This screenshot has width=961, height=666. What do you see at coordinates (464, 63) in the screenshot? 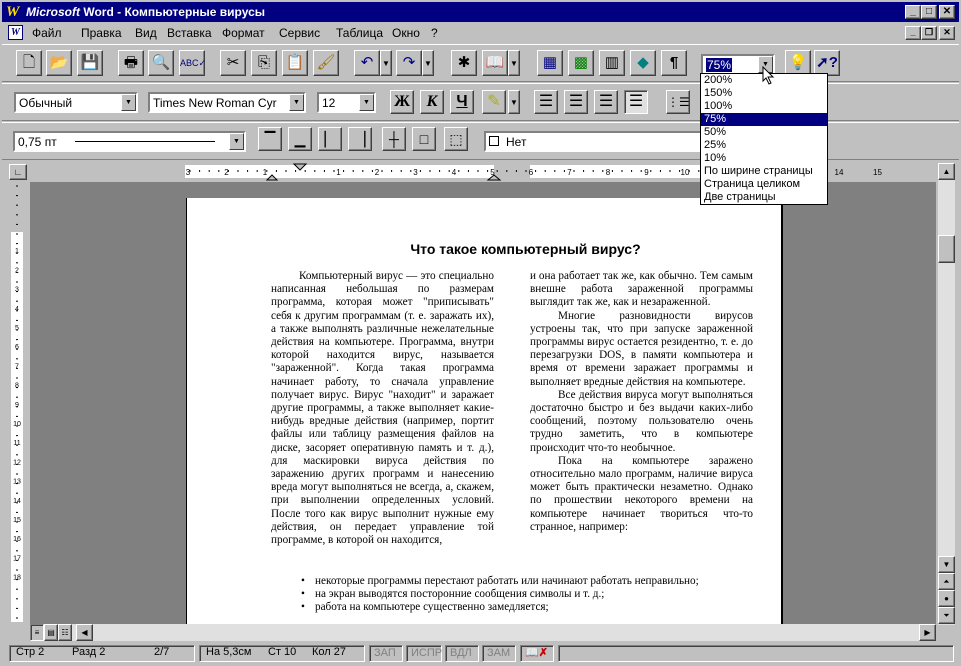
I see `autotext-icon: ✱` at bounding box center [464, 63].